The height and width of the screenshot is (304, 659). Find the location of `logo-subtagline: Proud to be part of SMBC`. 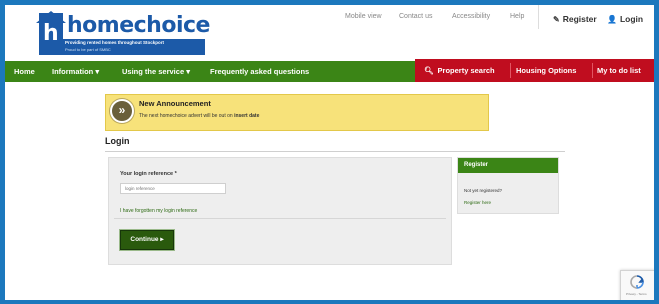

logo-subtagline: Proud to be part of SMBC is located at coordinates (88, 49).